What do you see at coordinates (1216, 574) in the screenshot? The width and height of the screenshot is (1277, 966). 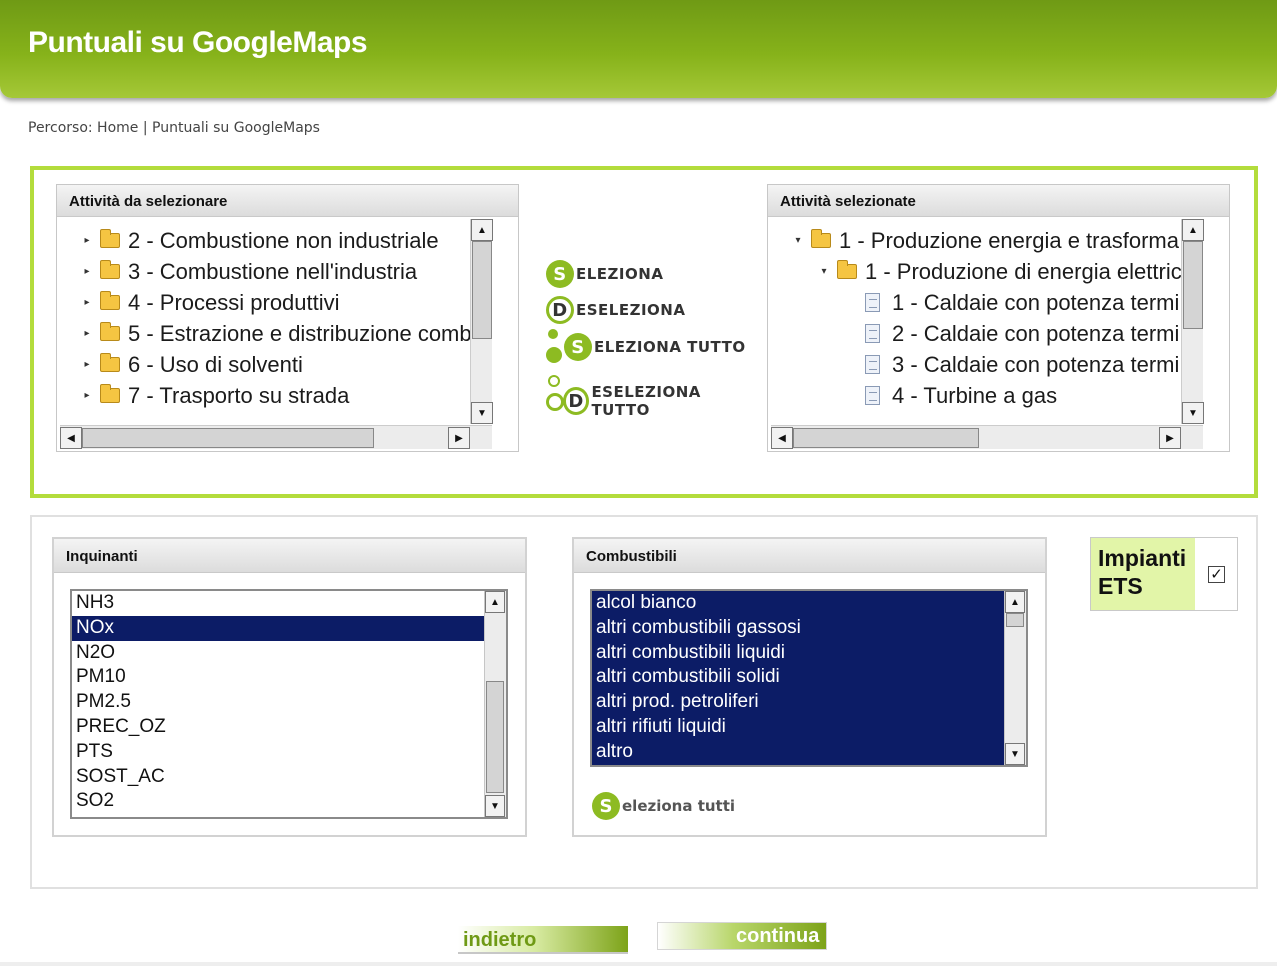 I see `ets-checkbox: ✓` at bounding box center [1216, 574].